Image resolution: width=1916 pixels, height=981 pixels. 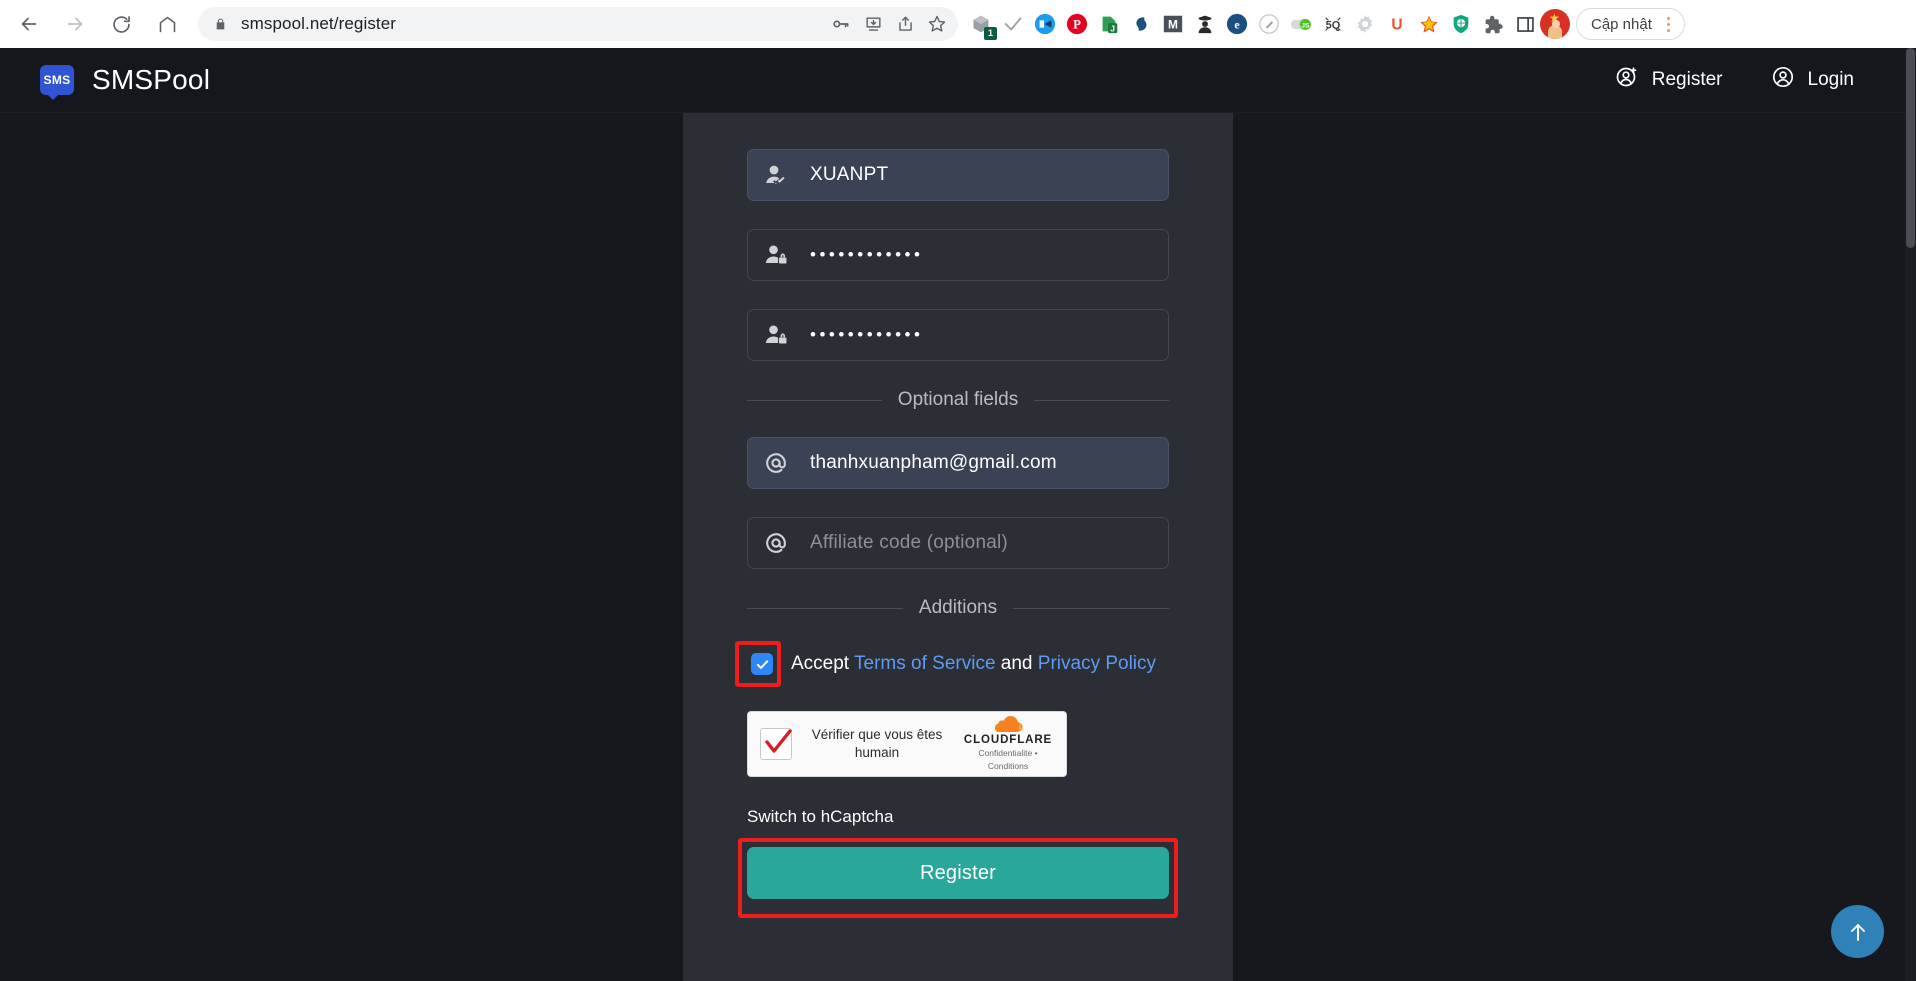 What do you see at coordinates (1253, 24) in the screenshot?
I see `extensions-tray: 1 P J M e JS 5Q U` at bounding box center [1253, 24].